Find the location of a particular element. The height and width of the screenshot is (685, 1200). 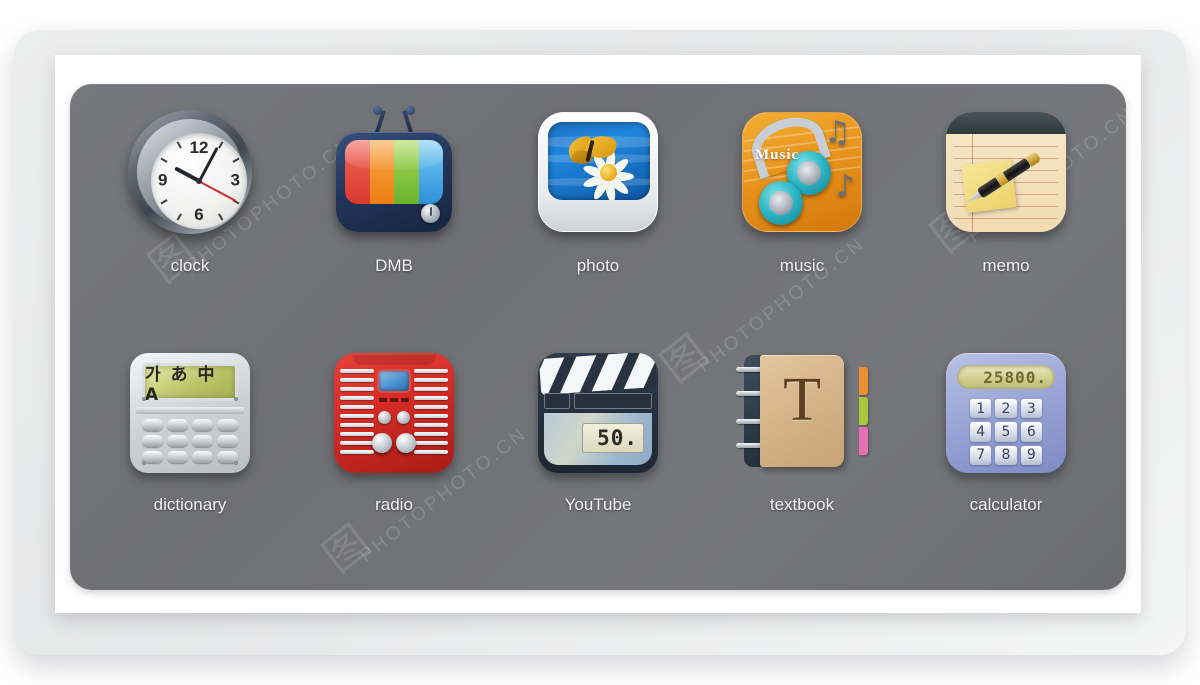

clapper-lcd: 50. is located at coordinates (613, 438).